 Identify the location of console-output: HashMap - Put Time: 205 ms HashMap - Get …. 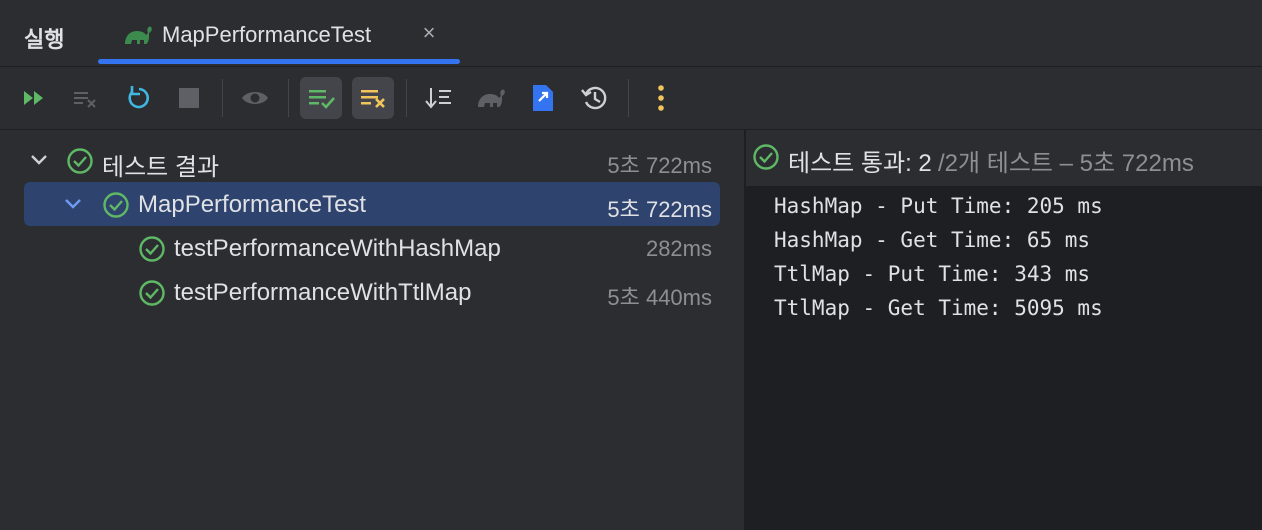
(938, 260).